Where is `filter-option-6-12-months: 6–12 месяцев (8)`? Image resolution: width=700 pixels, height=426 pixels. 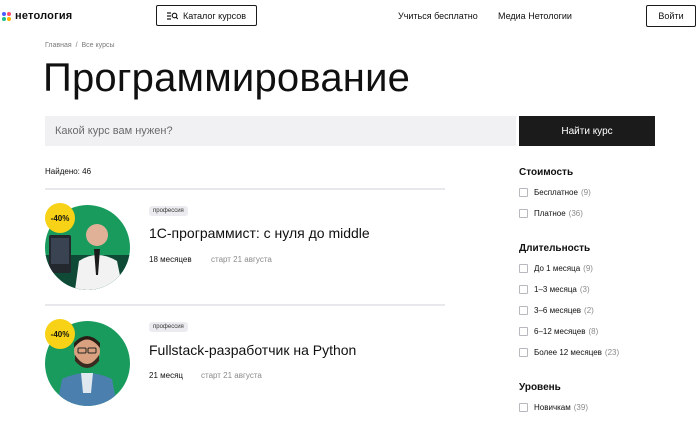 filter-option-6-12-months: 6–12 месяцев (8) is located at coordinates (558, 331).